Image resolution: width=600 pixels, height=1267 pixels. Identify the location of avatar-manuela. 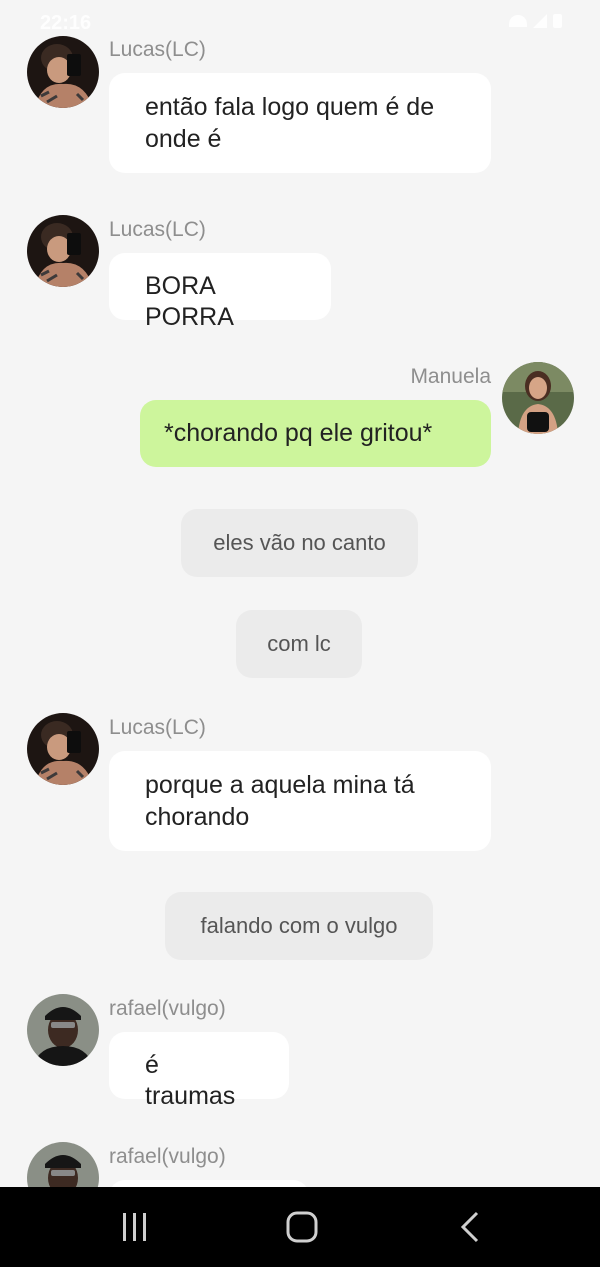
(538, 398).